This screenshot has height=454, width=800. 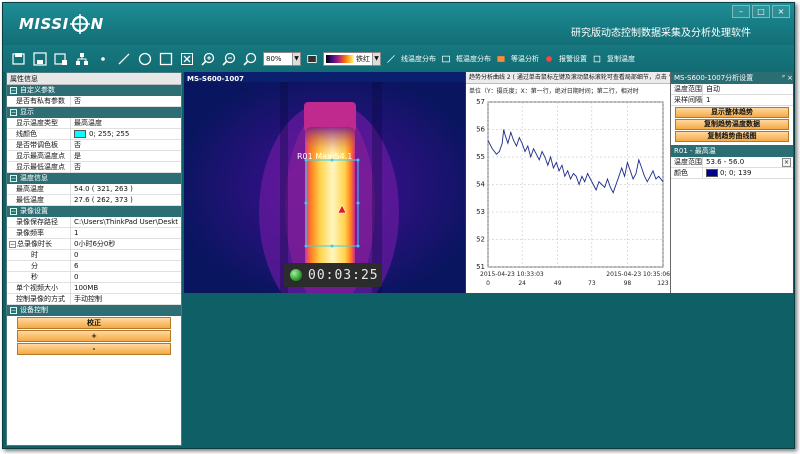 I want to click on property-row: 分6, so click(x=94, y=266).